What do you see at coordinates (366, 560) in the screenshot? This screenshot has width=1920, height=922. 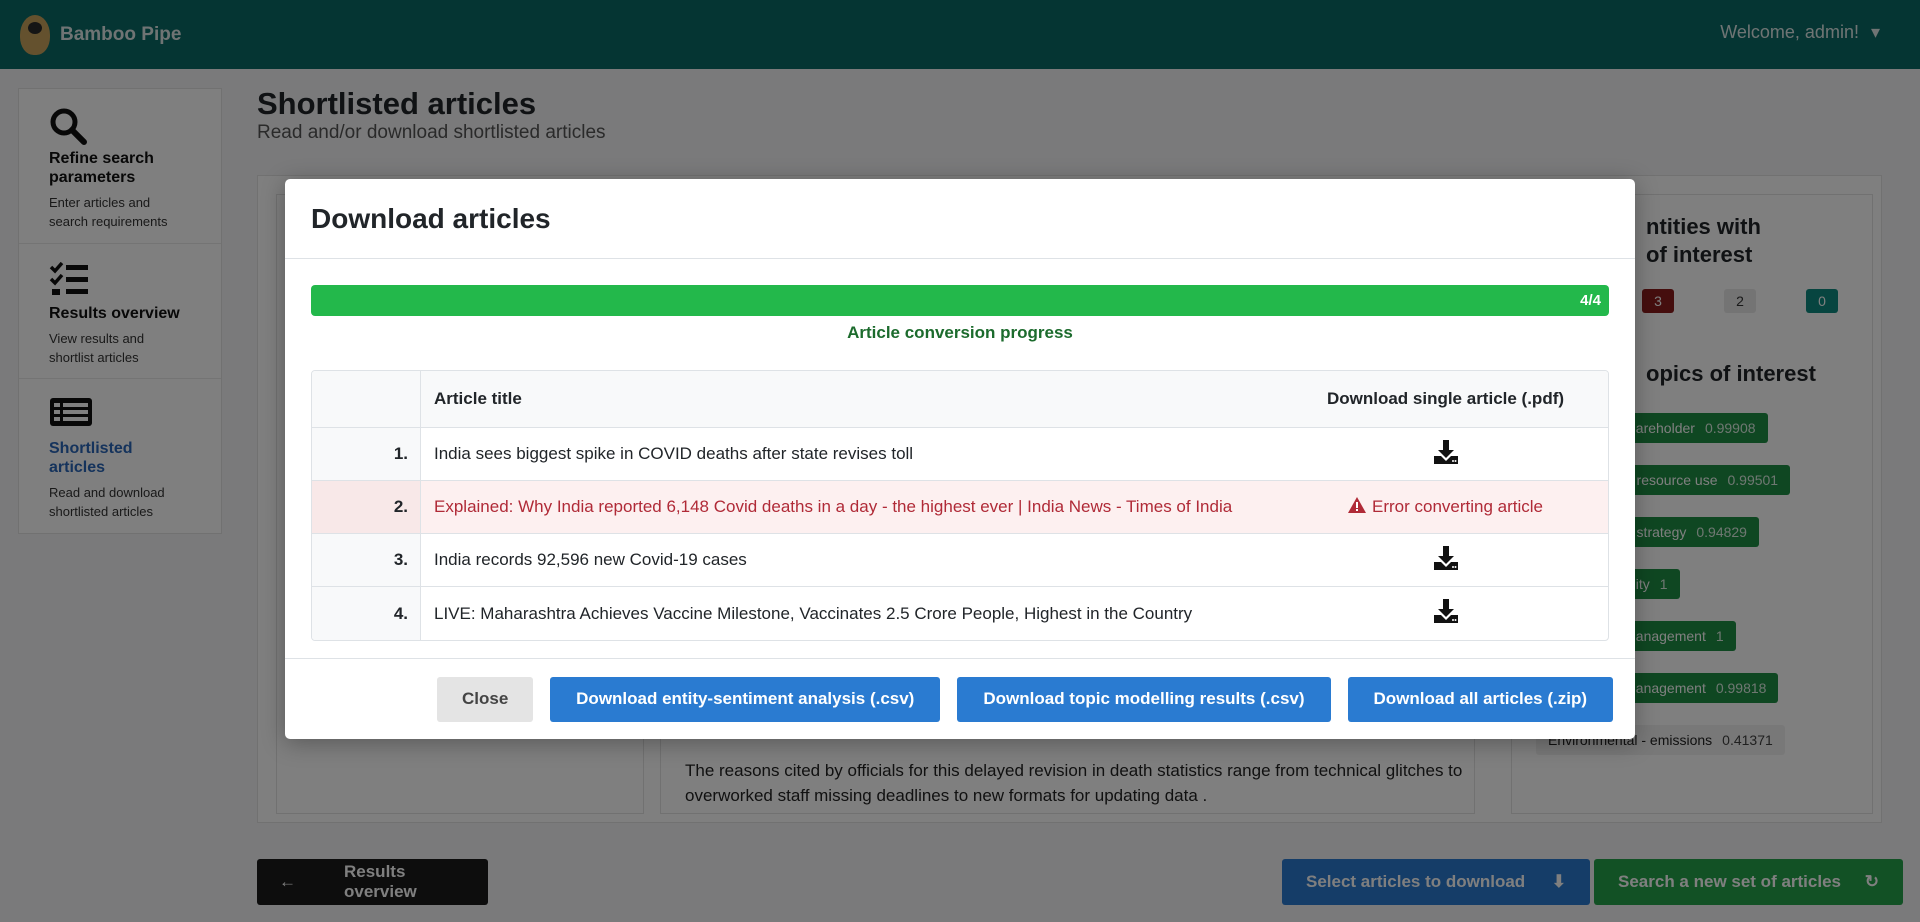 I see `row-number: 3.` at bounding box center [366, 560].